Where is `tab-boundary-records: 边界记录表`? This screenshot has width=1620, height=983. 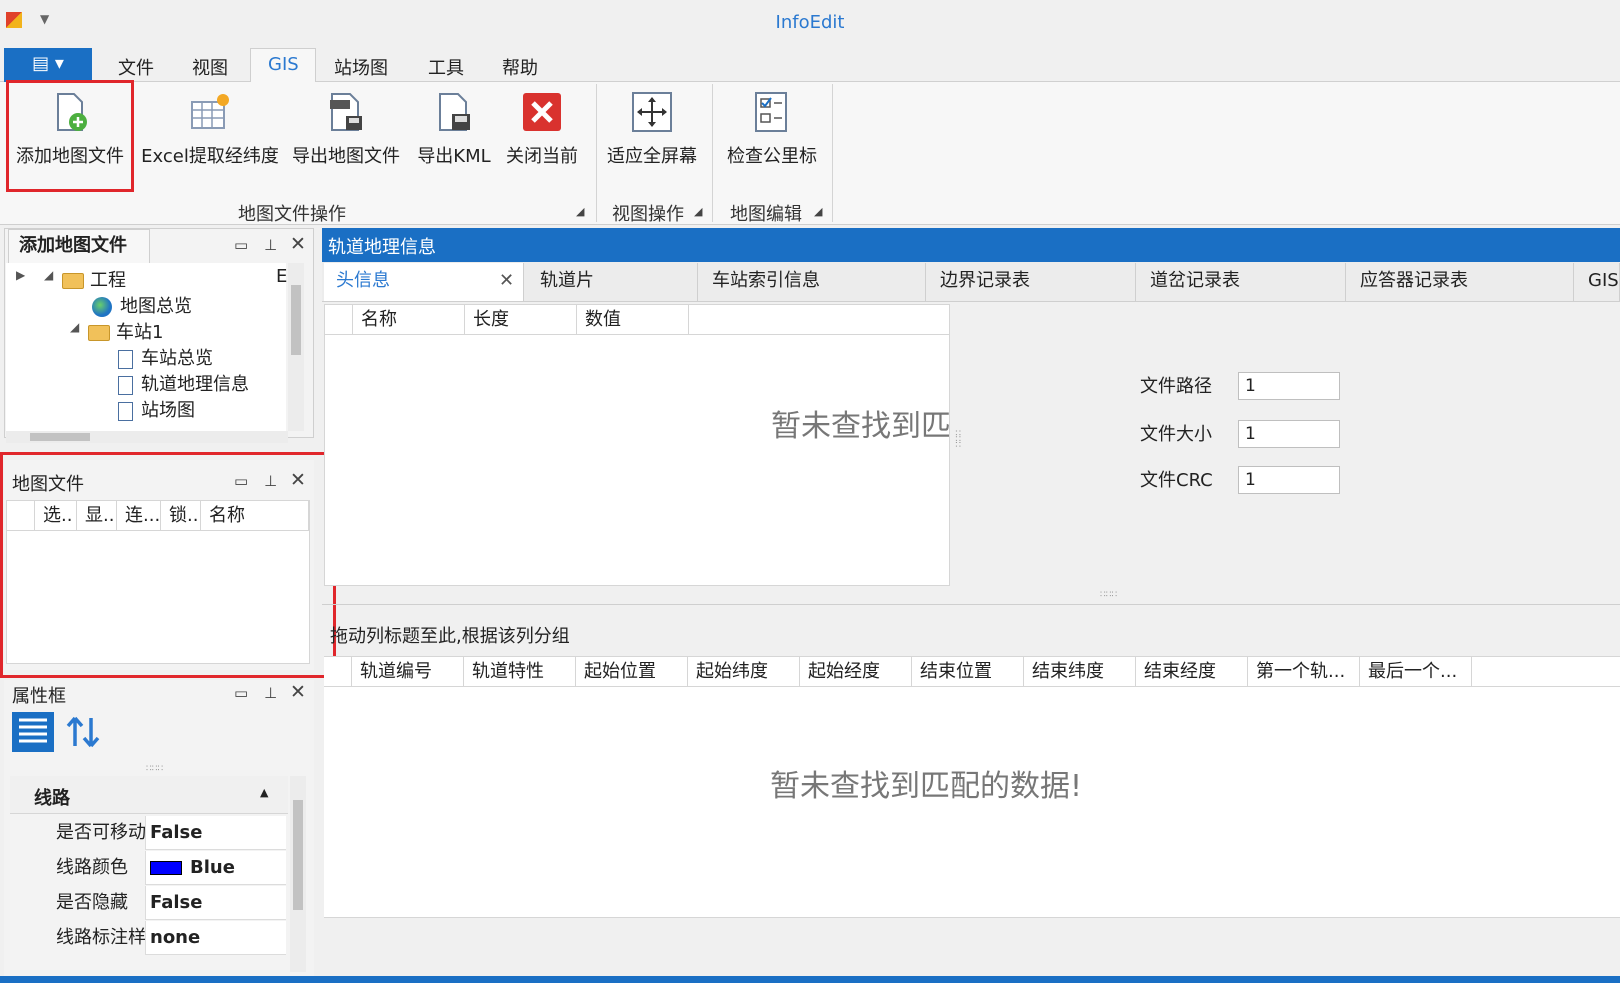
tab-boundary-records: 边界记录表 is located at coordinates (1032, 282).